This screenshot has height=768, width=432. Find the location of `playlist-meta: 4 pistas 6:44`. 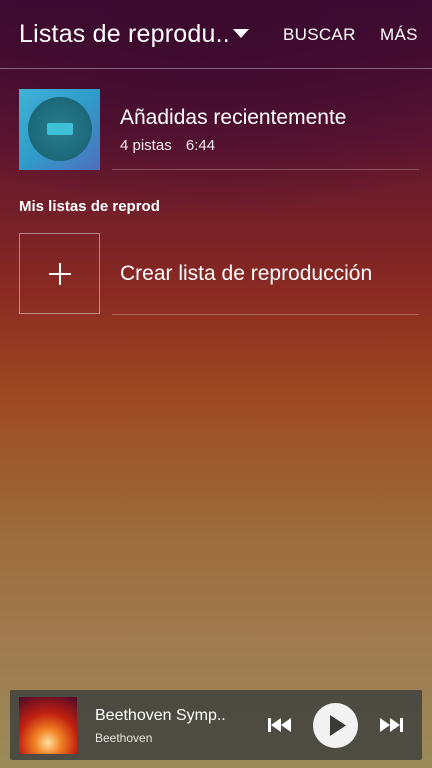

playlist-meta: 4 pistas 6:44 is located at coordinates (167, 145).